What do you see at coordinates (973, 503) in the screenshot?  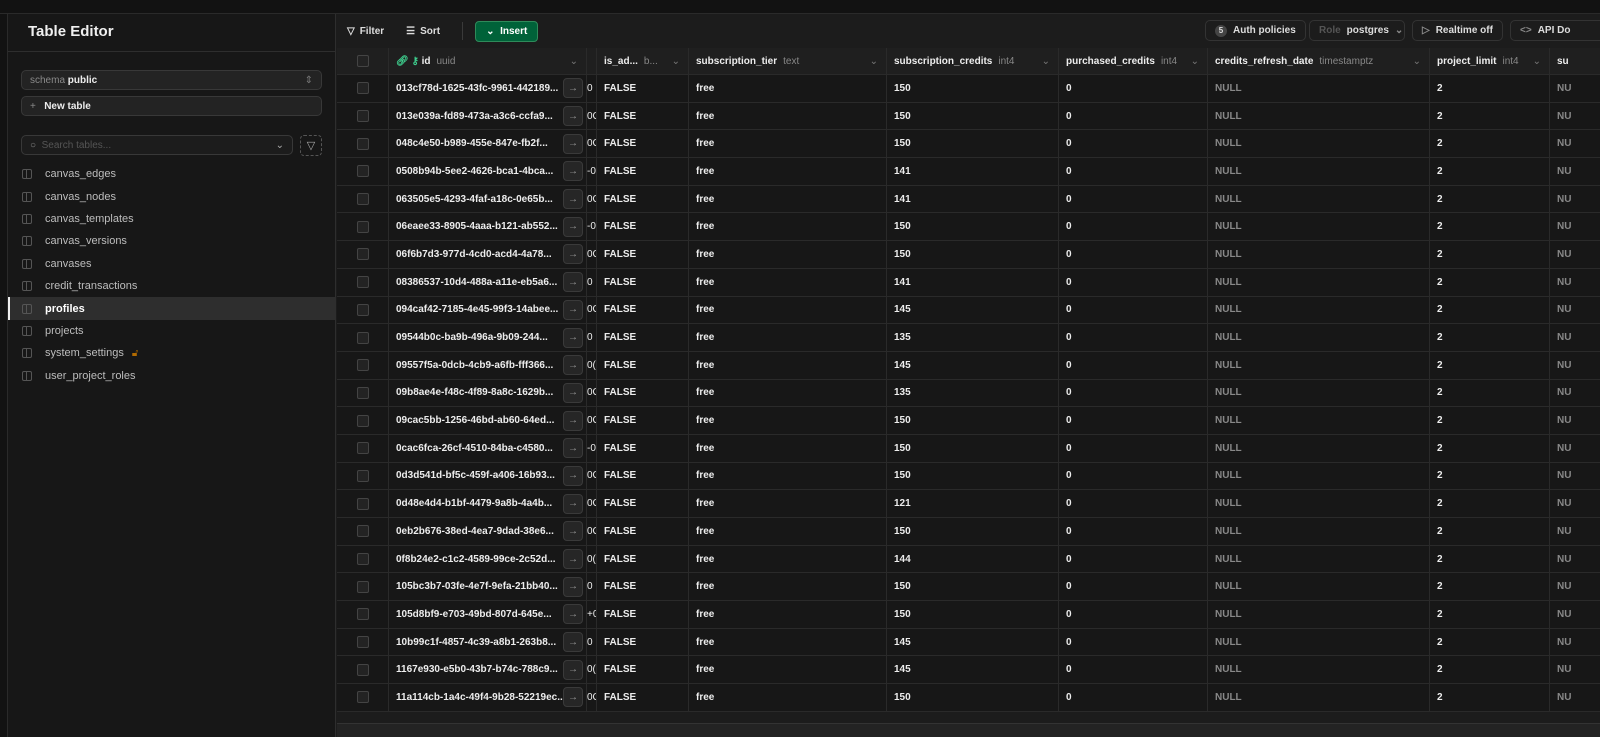 I see `cell-subscription-credits: 121` at bounding box center [973, 503].